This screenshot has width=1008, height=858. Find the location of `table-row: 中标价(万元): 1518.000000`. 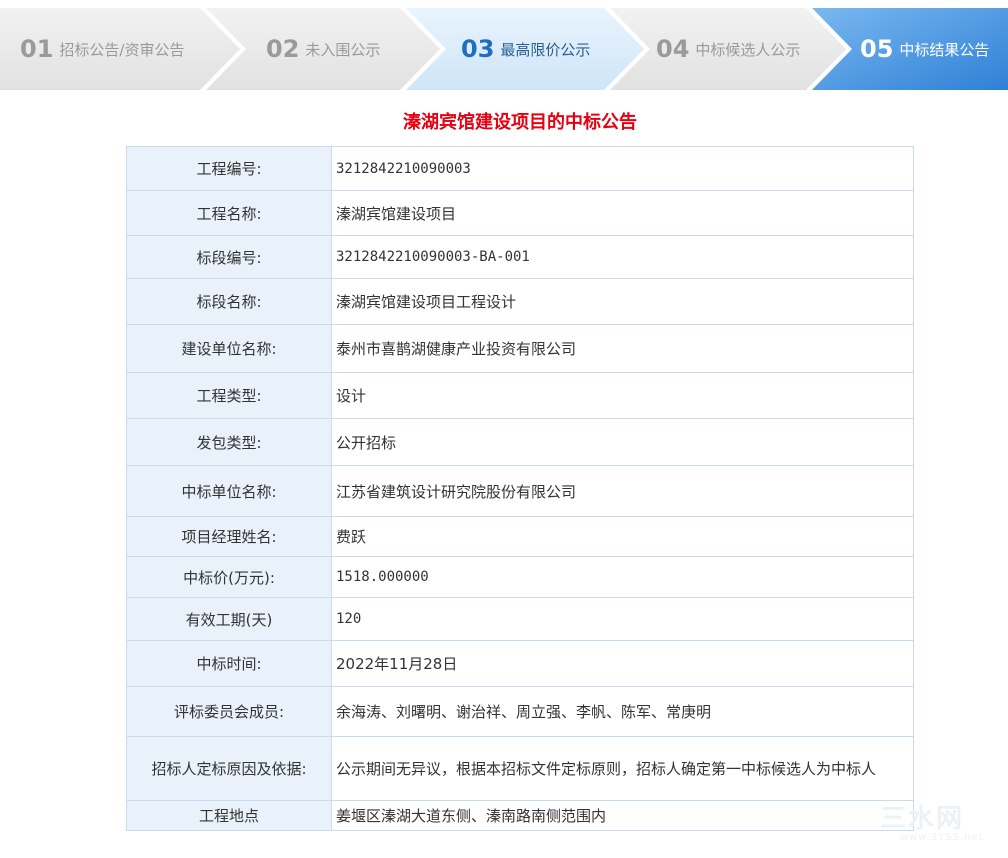

table-row: 中标价(万元): 1518.000000 is located at coordinates (520, 577).